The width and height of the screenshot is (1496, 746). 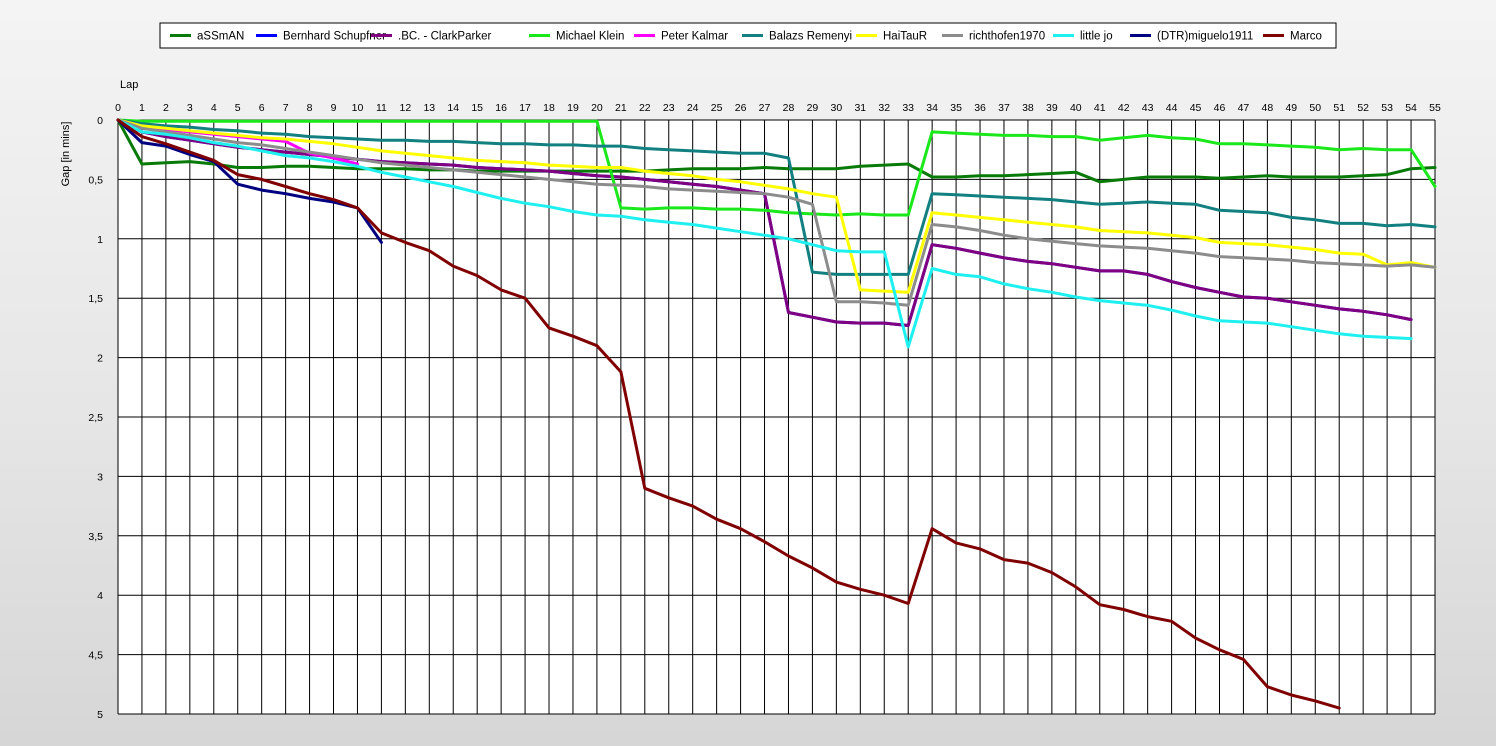 What do you see at coordinates (166, 108) in the screenshot?
I see `x-tick-label: 2` at bounding box center [166, 108].